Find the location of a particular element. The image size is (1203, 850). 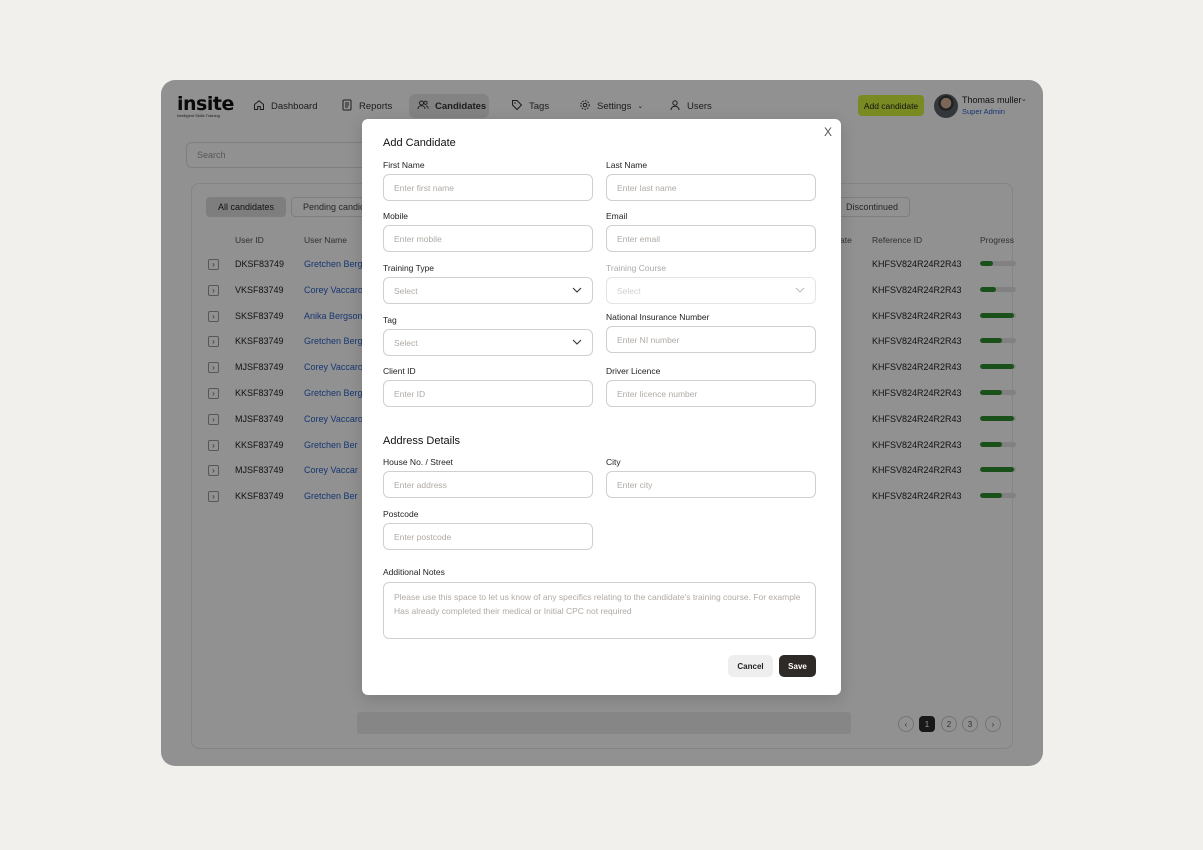

first-name-field: Enter first name is located at coordinates (488, 187).